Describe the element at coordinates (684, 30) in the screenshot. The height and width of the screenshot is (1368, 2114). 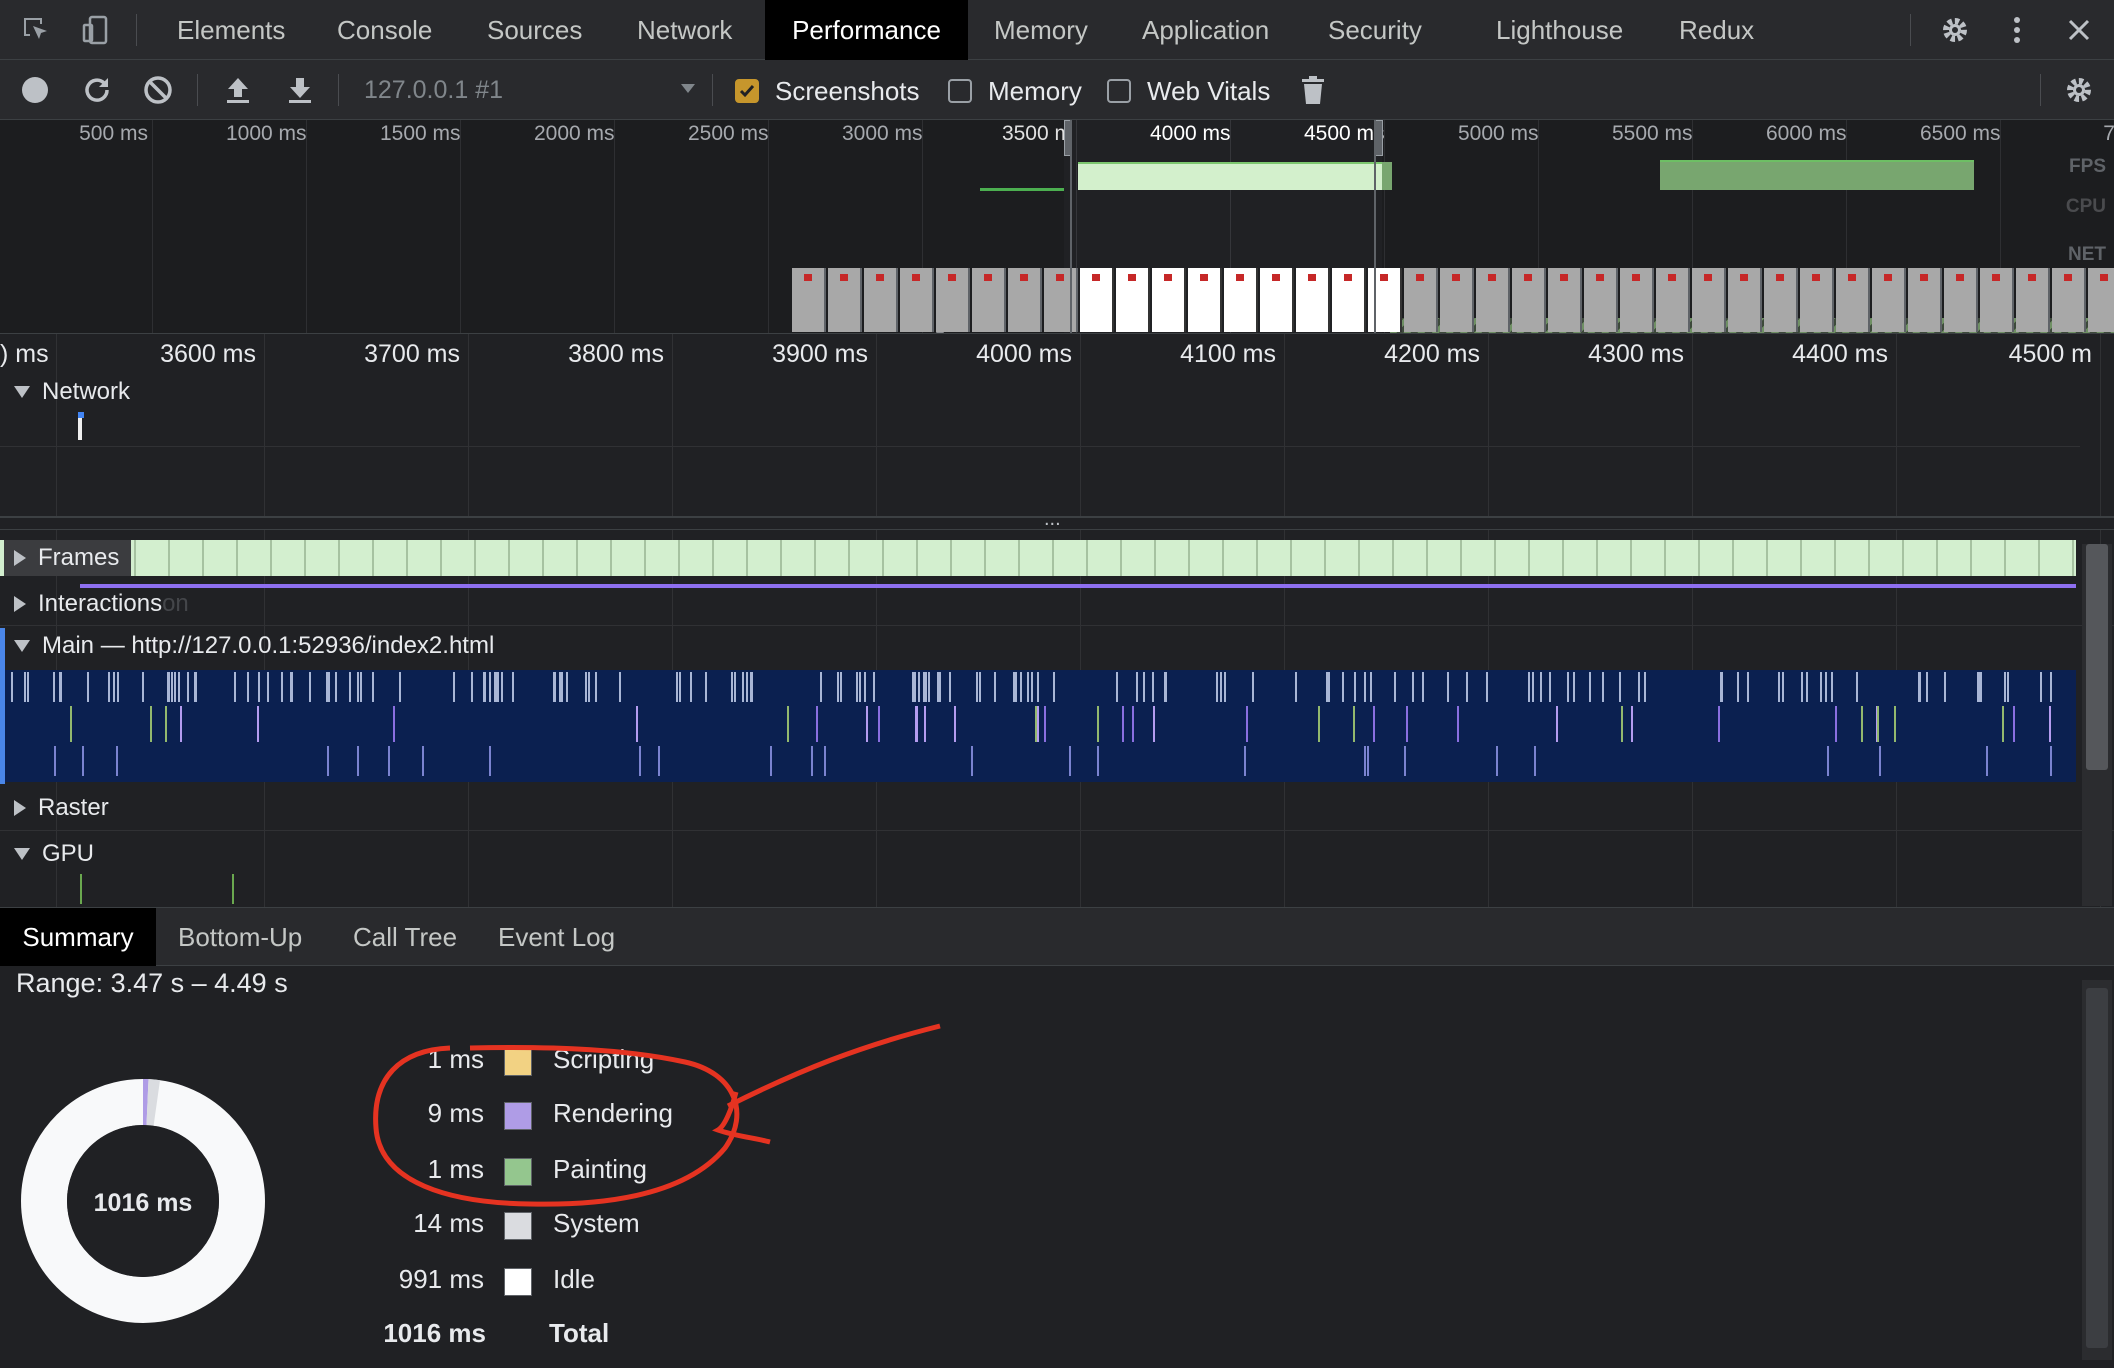
I see `tab-network: Network` at that location.